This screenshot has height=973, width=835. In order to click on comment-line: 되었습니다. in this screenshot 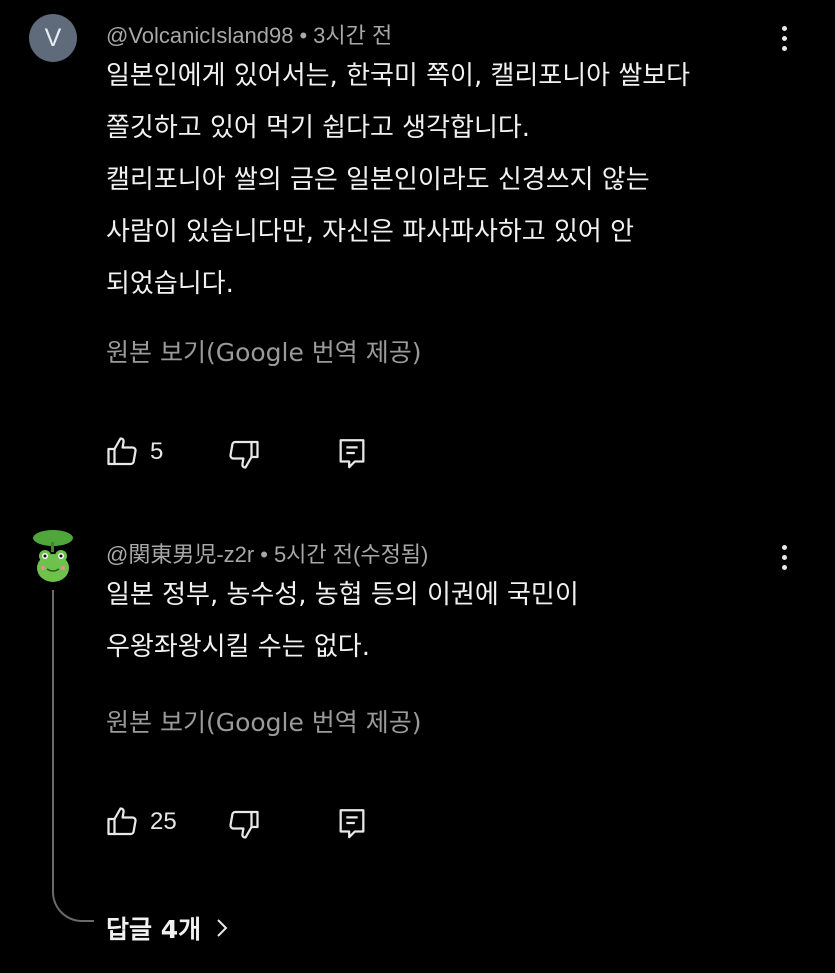, I will do `click(170, 284)`.